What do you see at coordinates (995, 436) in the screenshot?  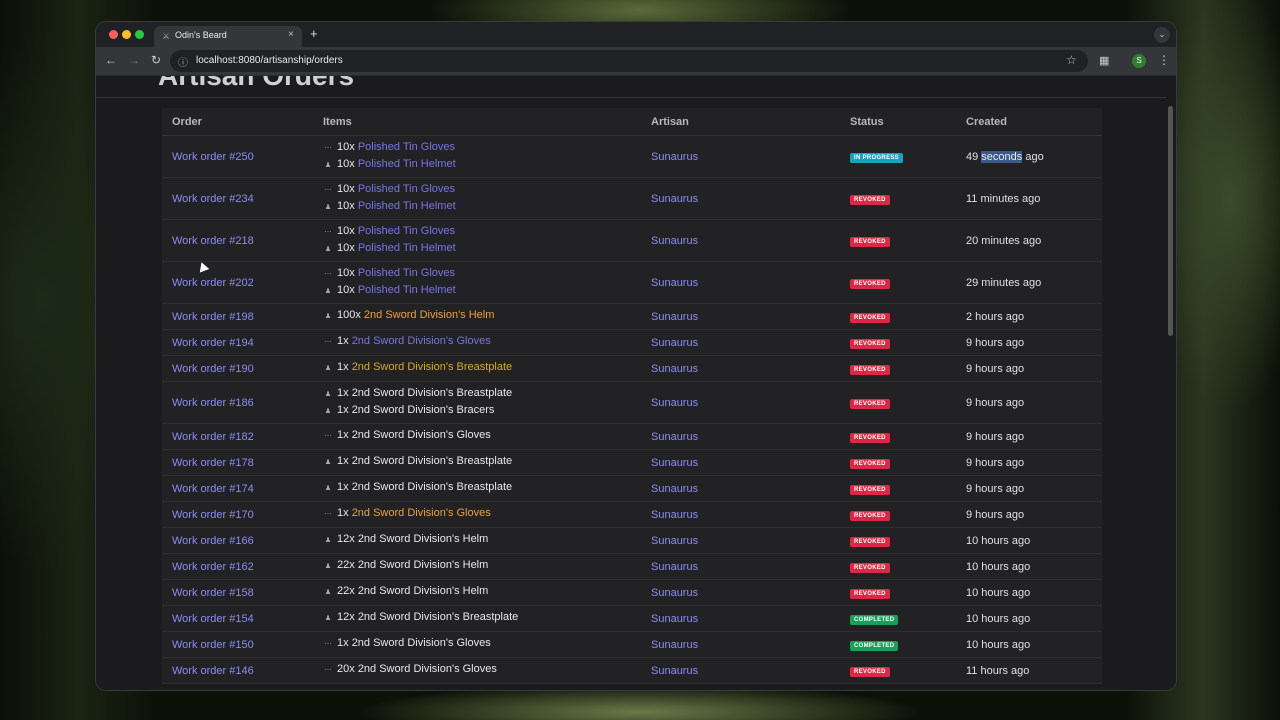 I see `created-time: 9 hours ago` at bounding box center [995, 436].